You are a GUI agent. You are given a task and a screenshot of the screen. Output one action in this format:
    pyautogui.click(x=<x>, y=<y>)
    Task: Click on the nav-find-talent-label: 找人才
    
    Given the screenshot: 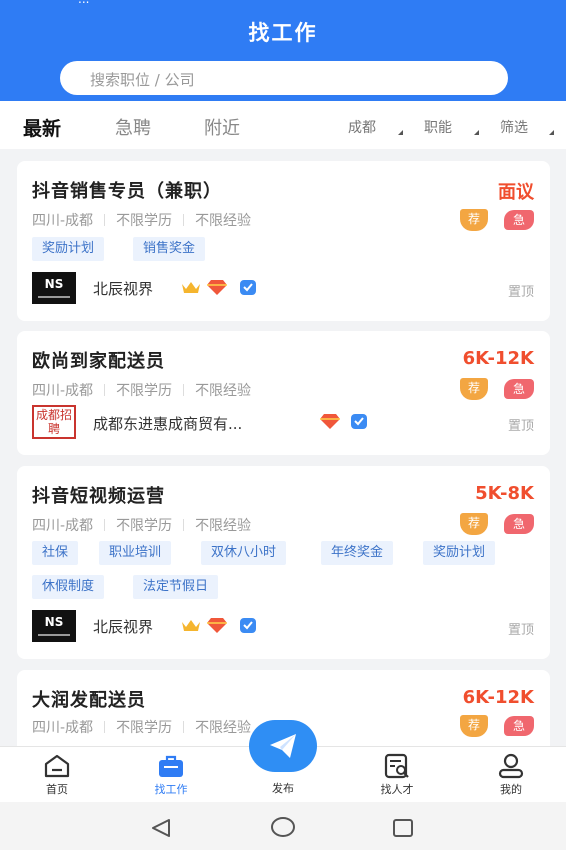 What is the action you would take?
    pyautogui.click(x=397, y=789)
    